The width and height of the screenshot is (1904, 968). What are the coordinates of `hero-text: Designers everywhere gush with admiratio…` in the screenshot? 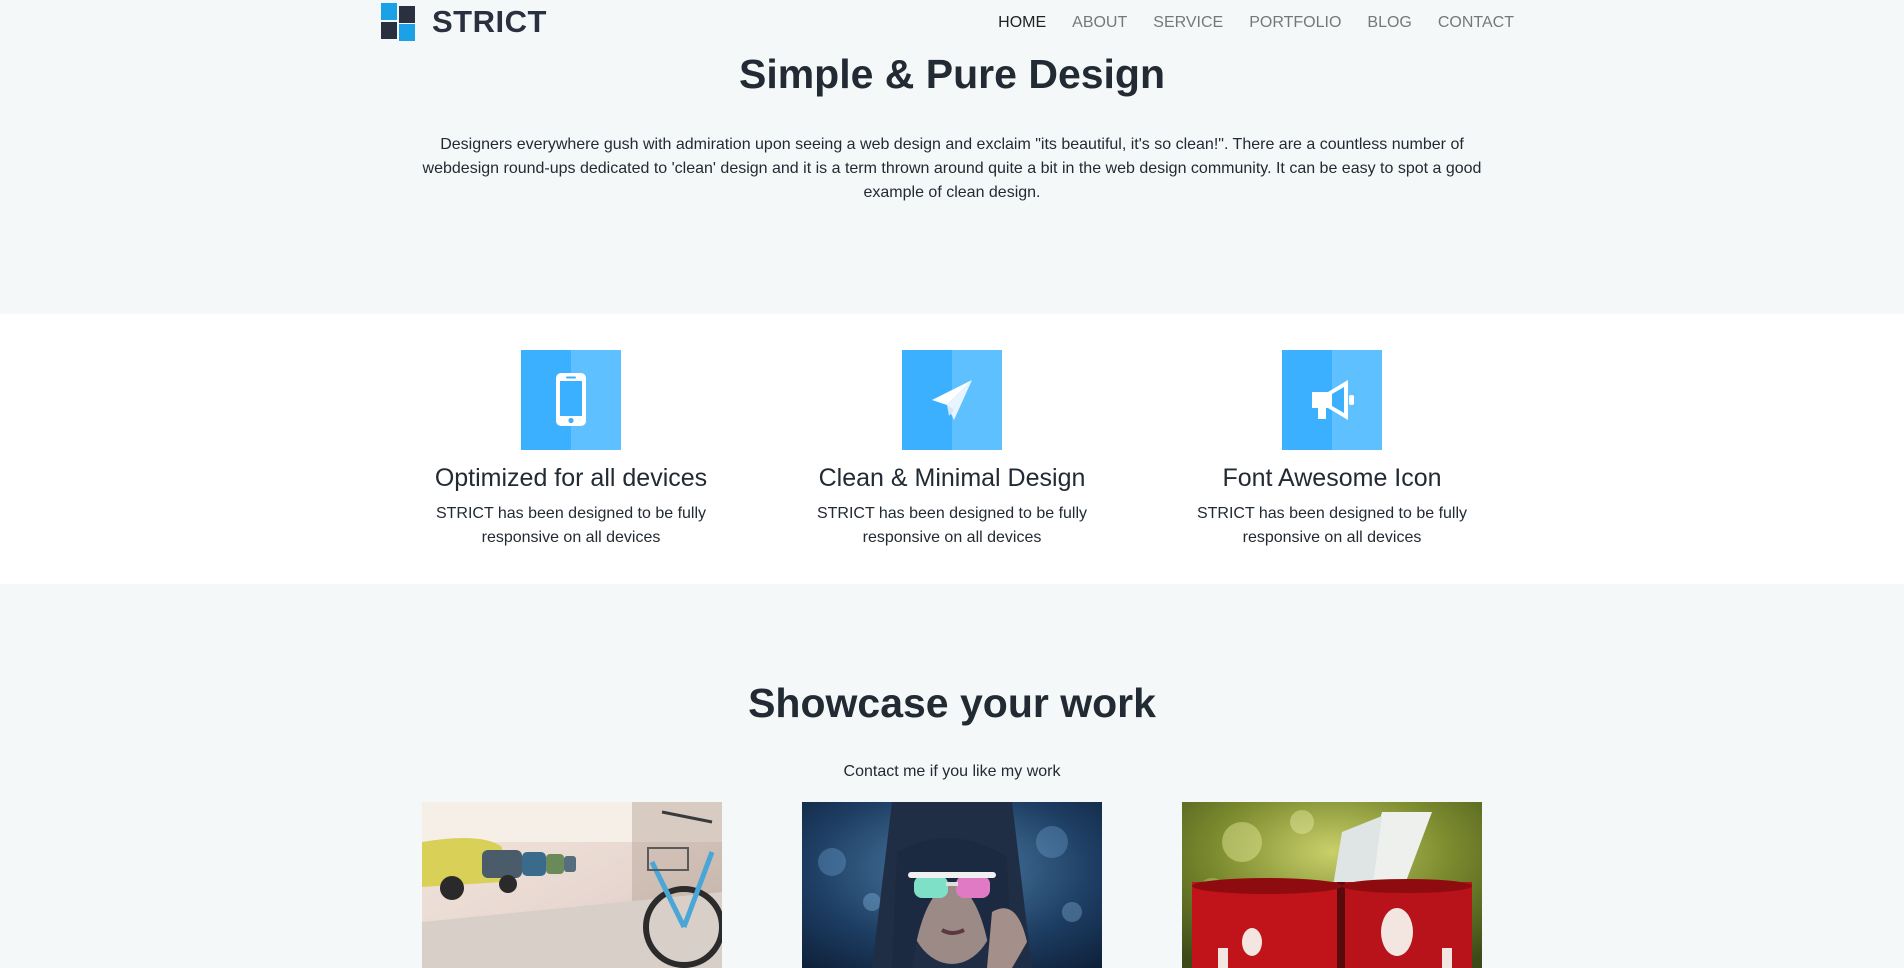 It's located at (952, 168).